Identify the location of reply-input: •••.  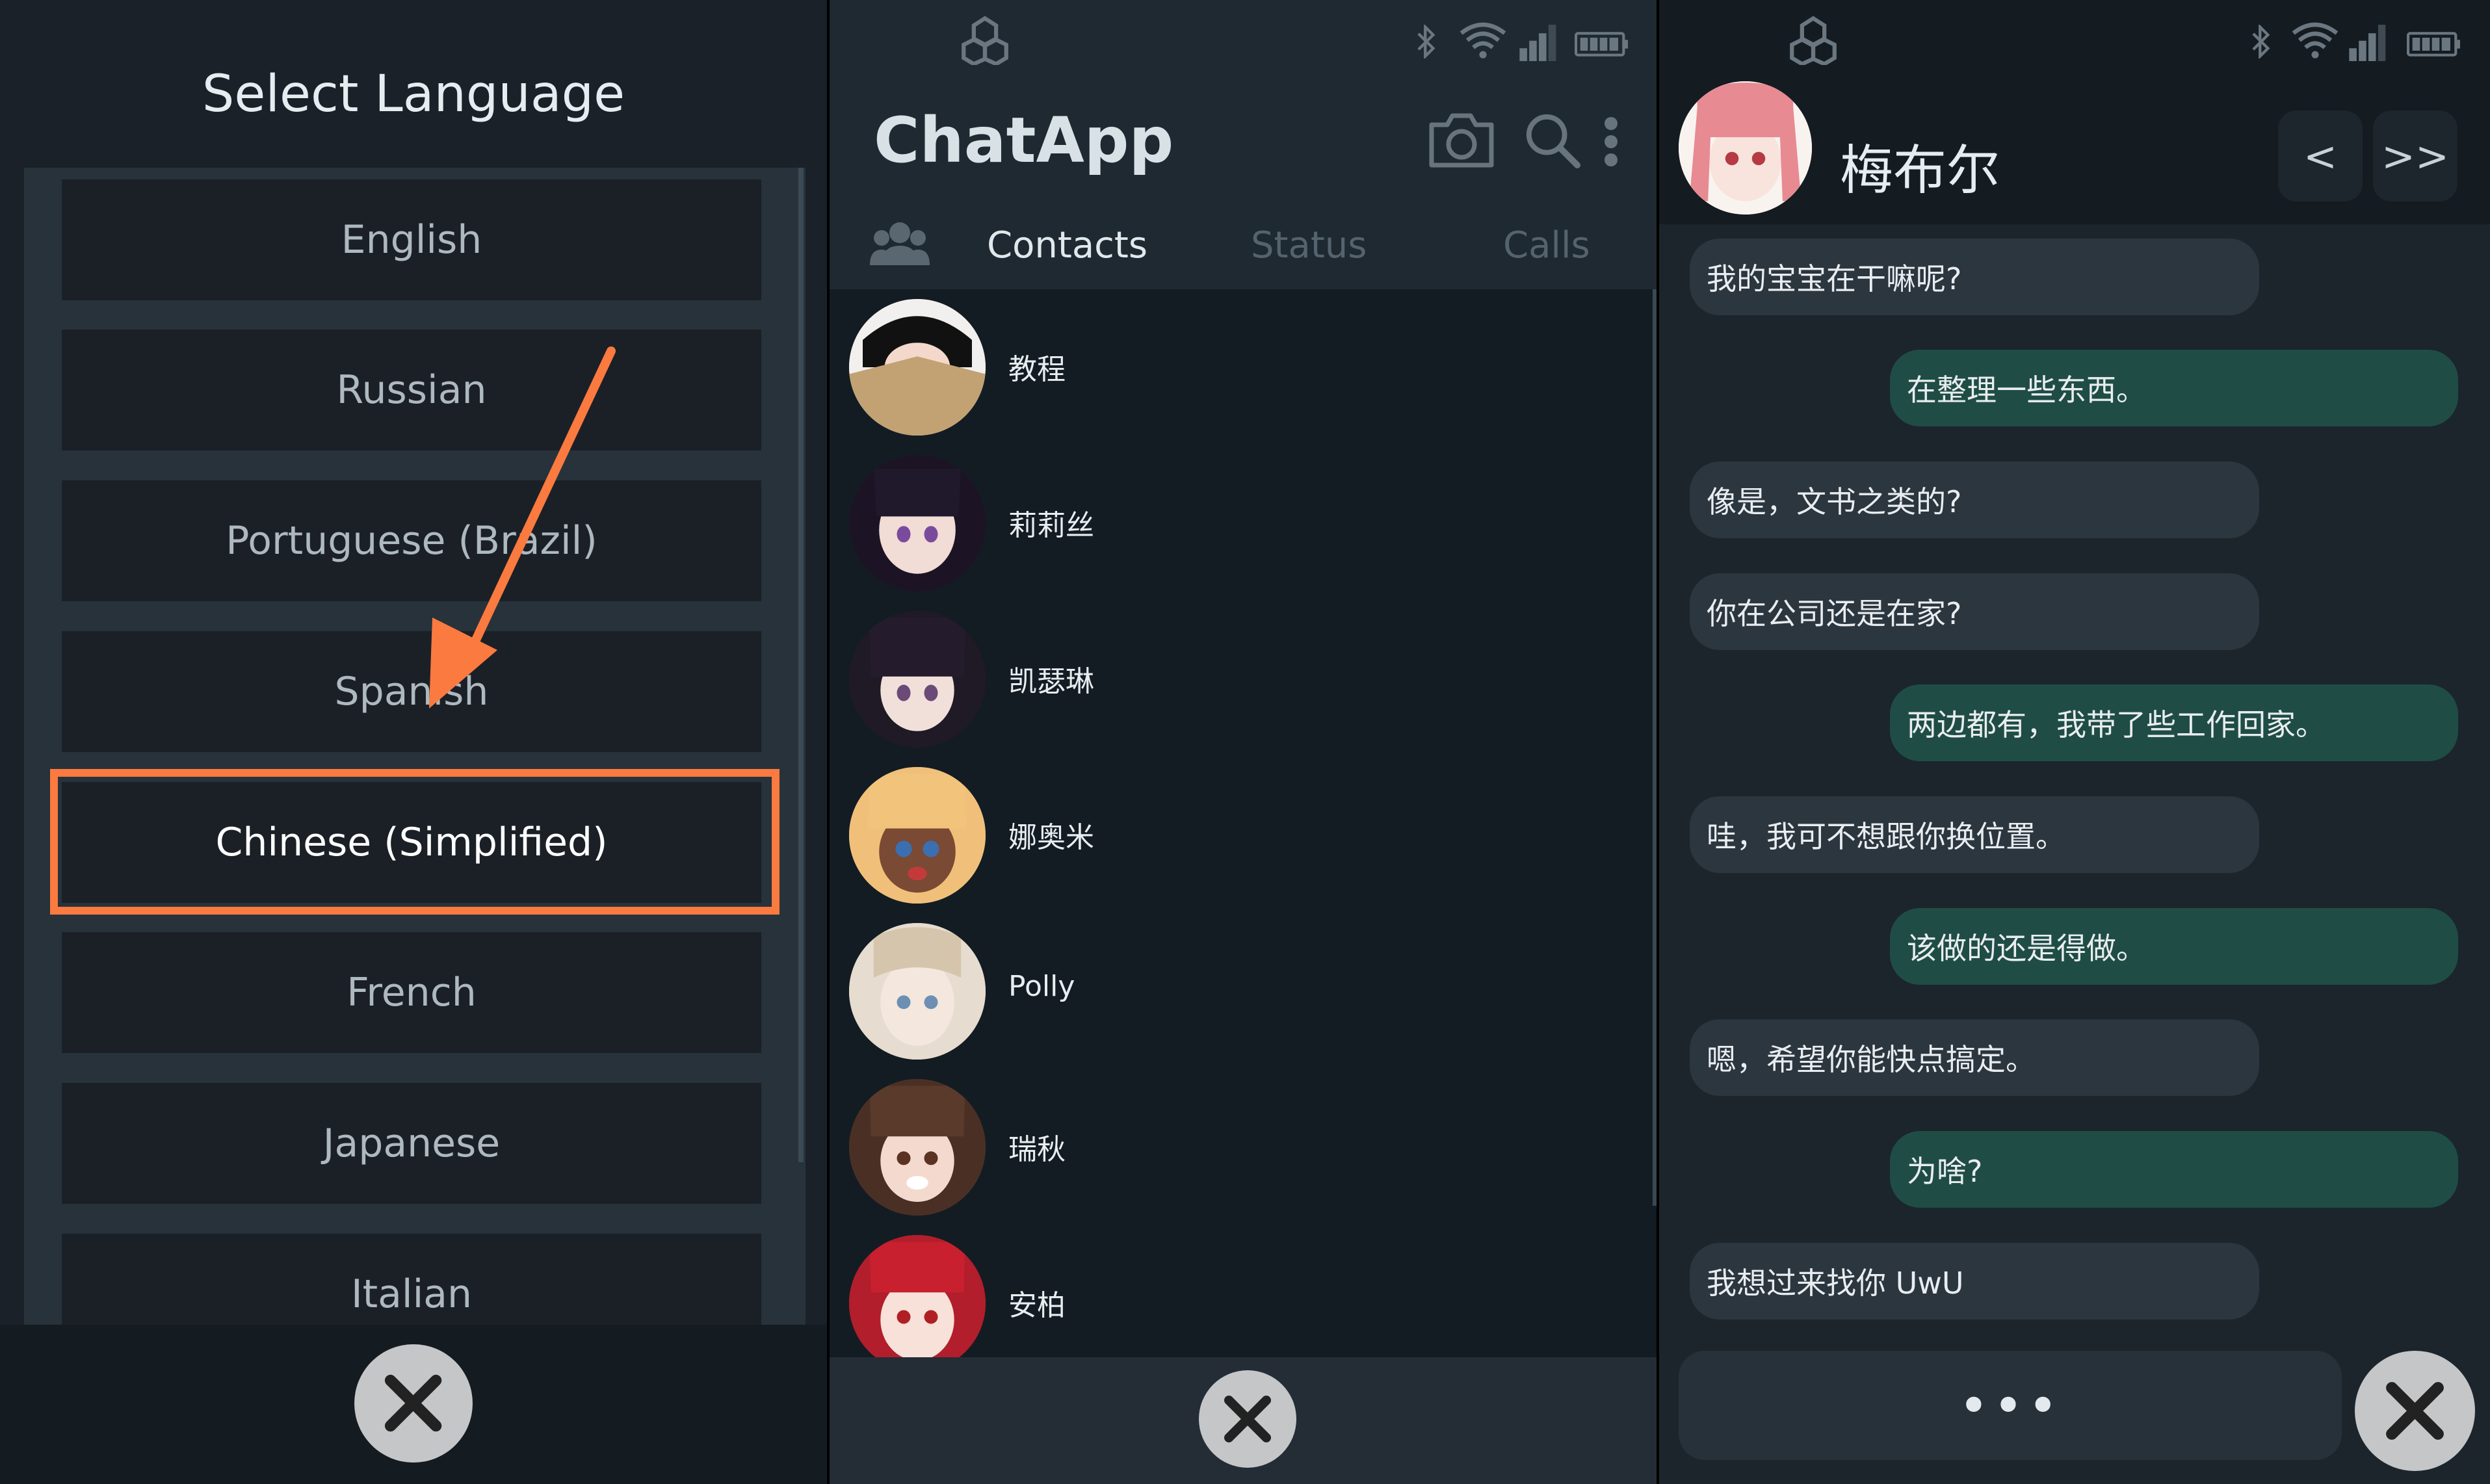
(2010, 1406).